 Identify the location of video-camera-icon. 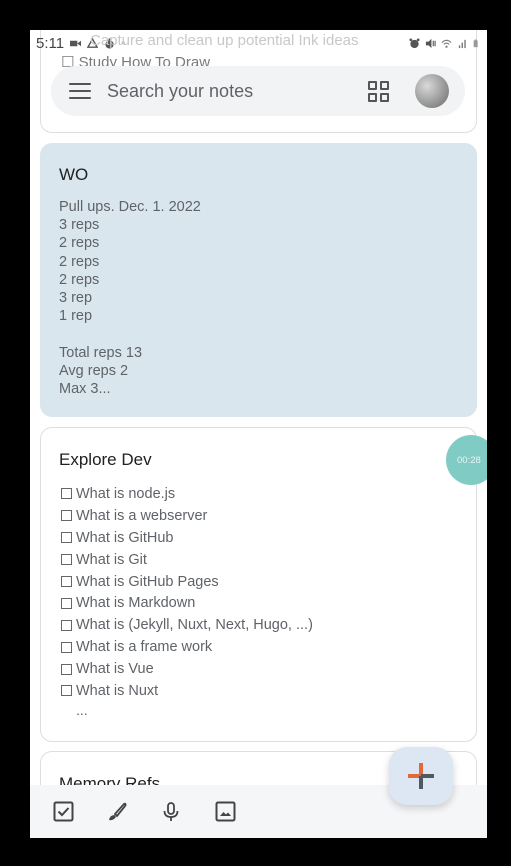
(76, 43).